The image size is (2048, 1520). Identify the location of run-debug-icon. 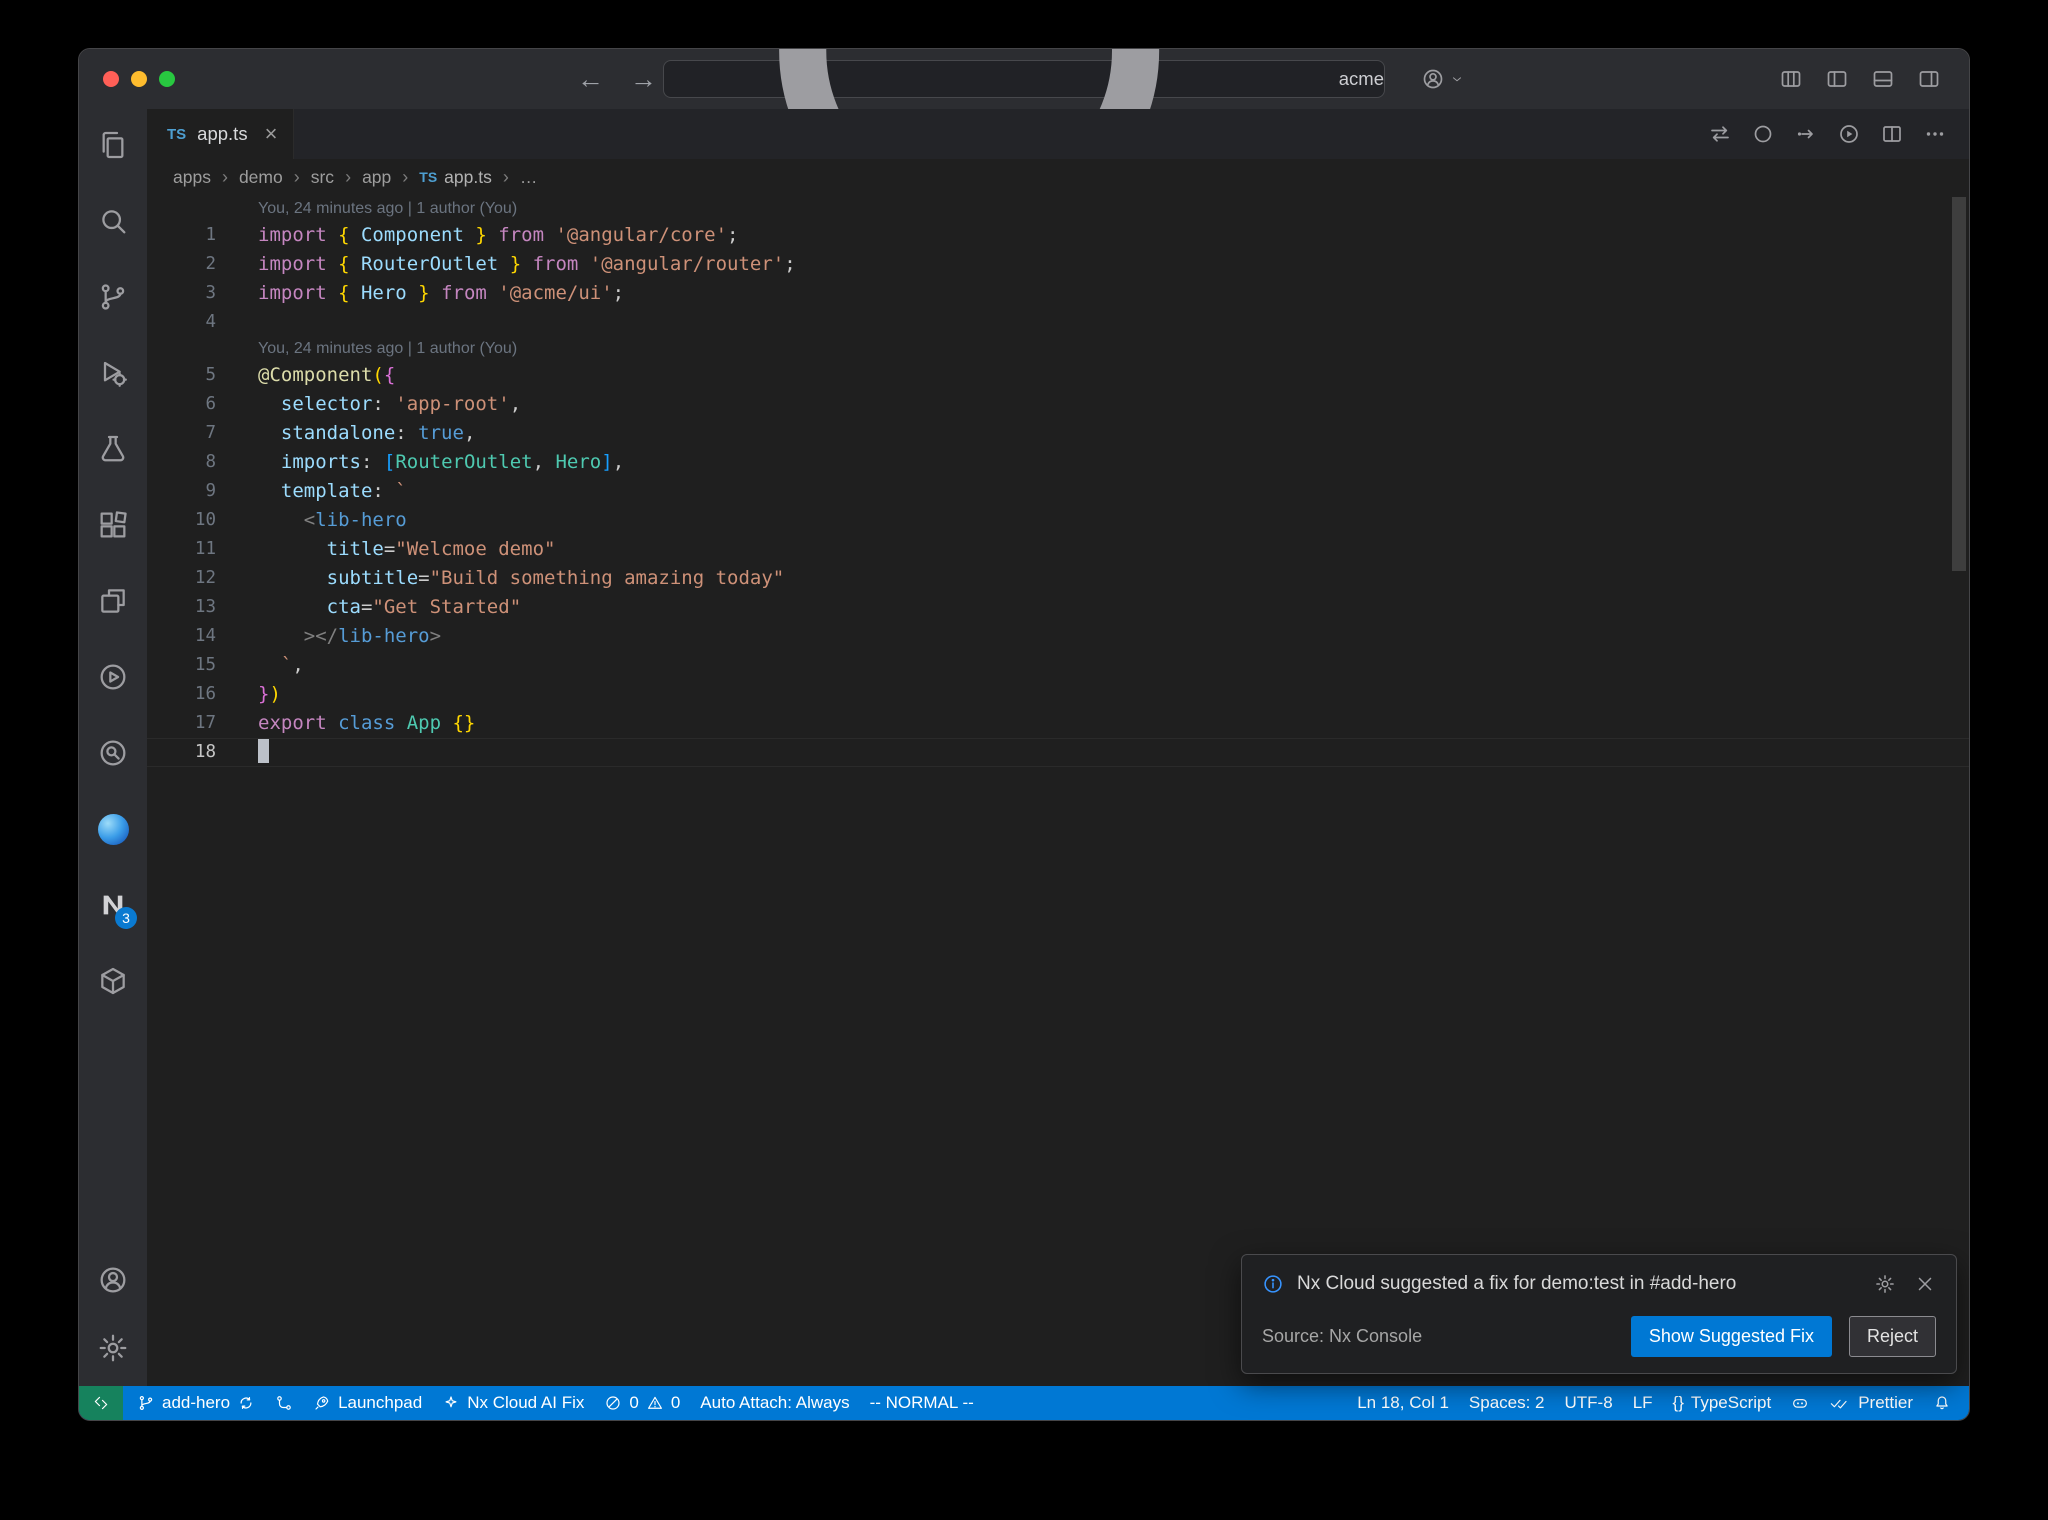
(115, 374).